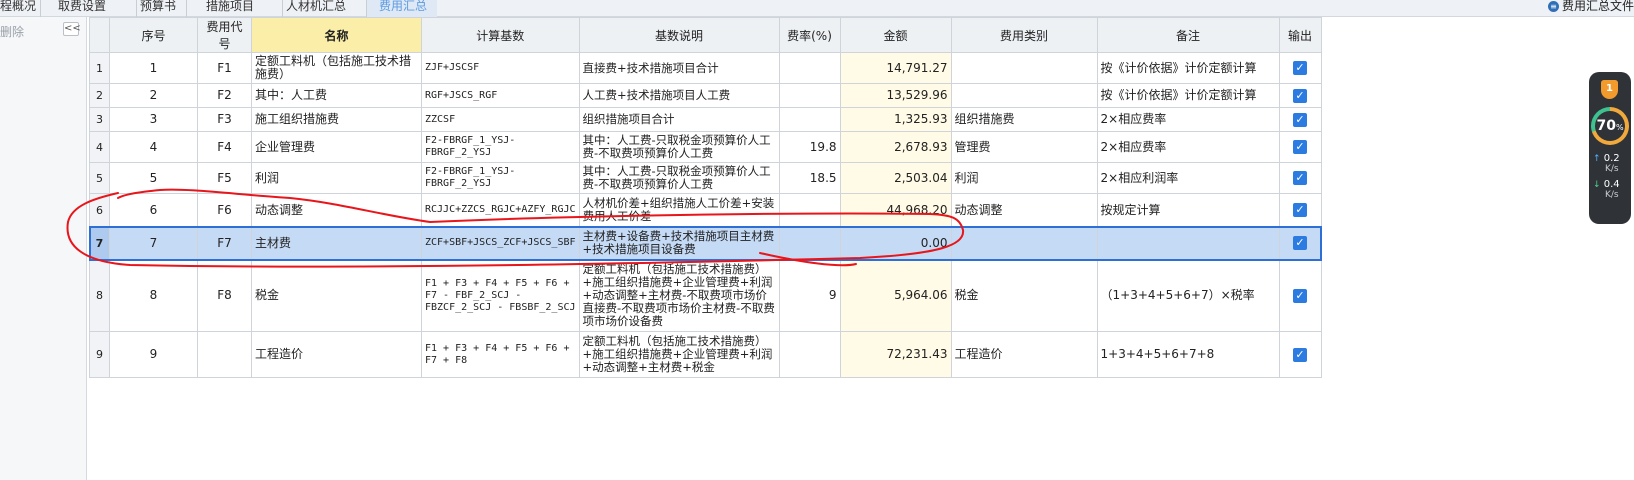 Image resolution: width=1634 pixels, height=480 pixels. I want to click on column-header-amount: 金额, so click(895, 35).